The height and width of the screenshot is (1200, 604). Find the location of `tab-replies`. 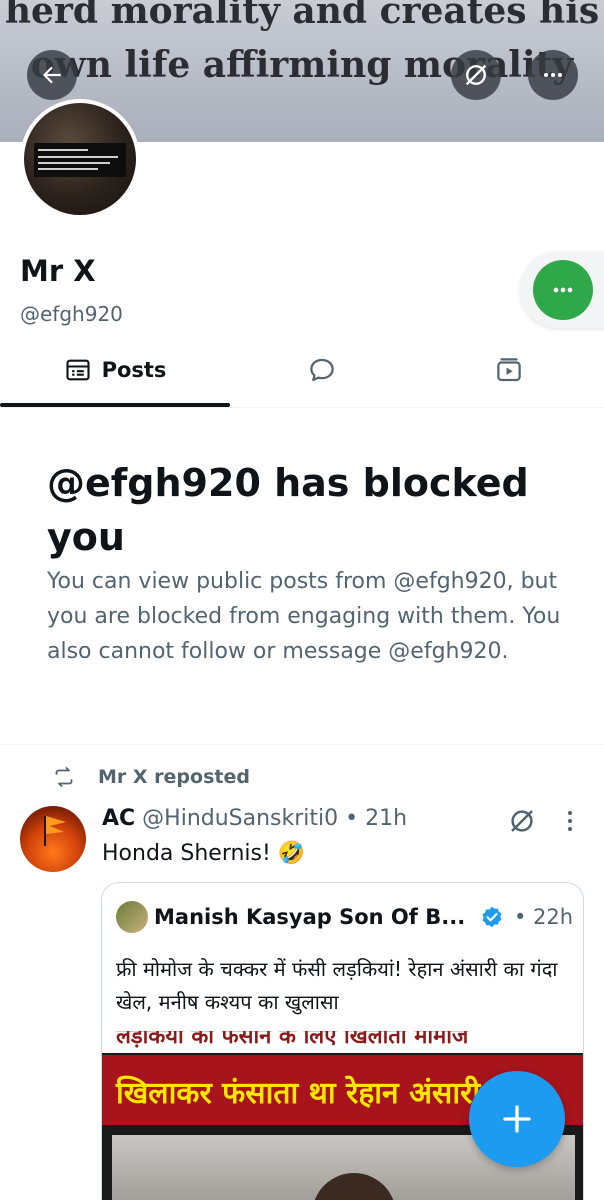

tab-replies is located at coordinates (322, 370).